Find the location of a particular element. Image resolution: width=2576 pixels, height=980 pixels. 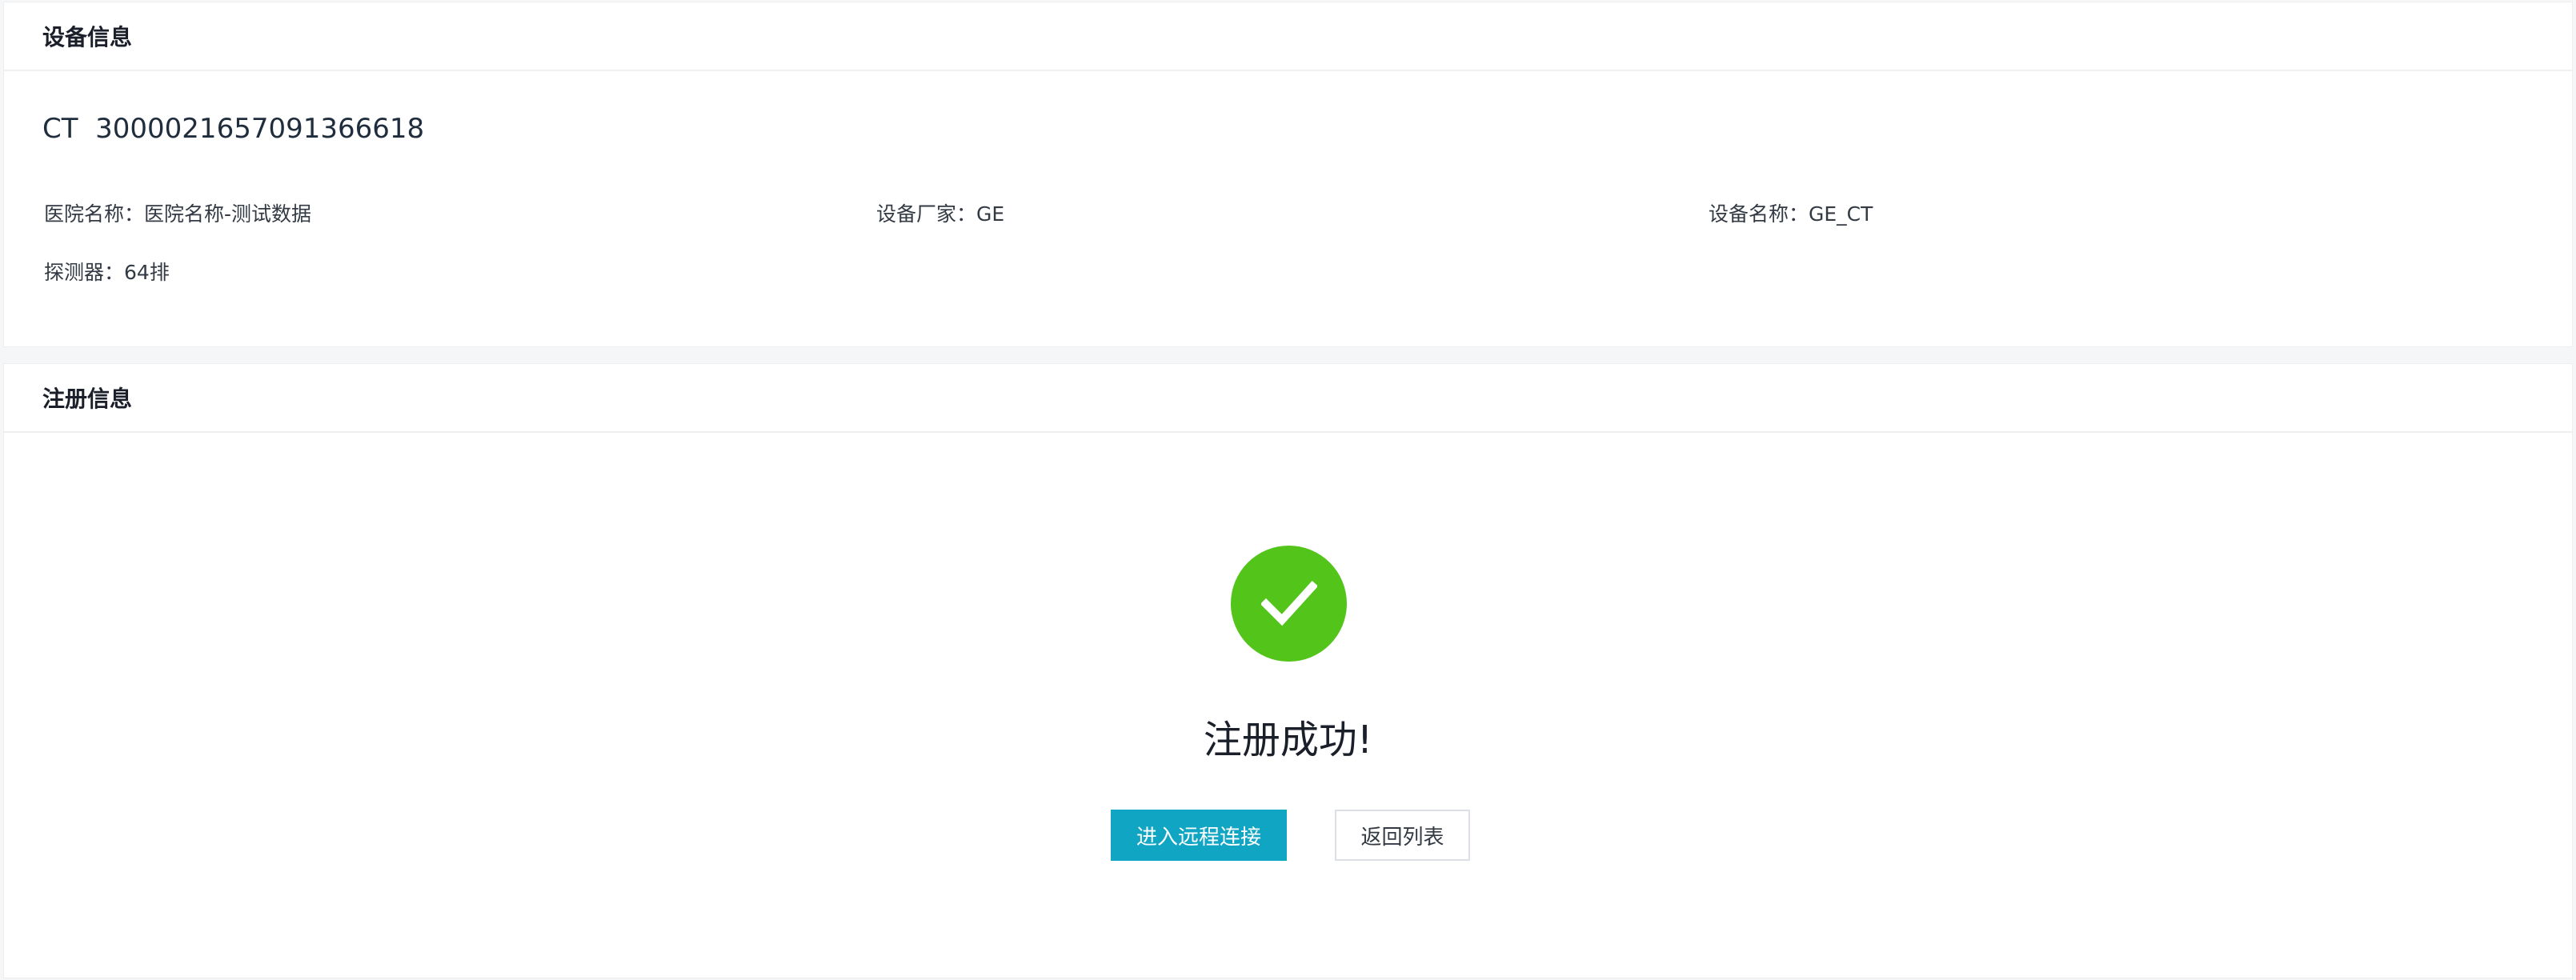

check-circle-icon is located at coordinates (1289, 604).